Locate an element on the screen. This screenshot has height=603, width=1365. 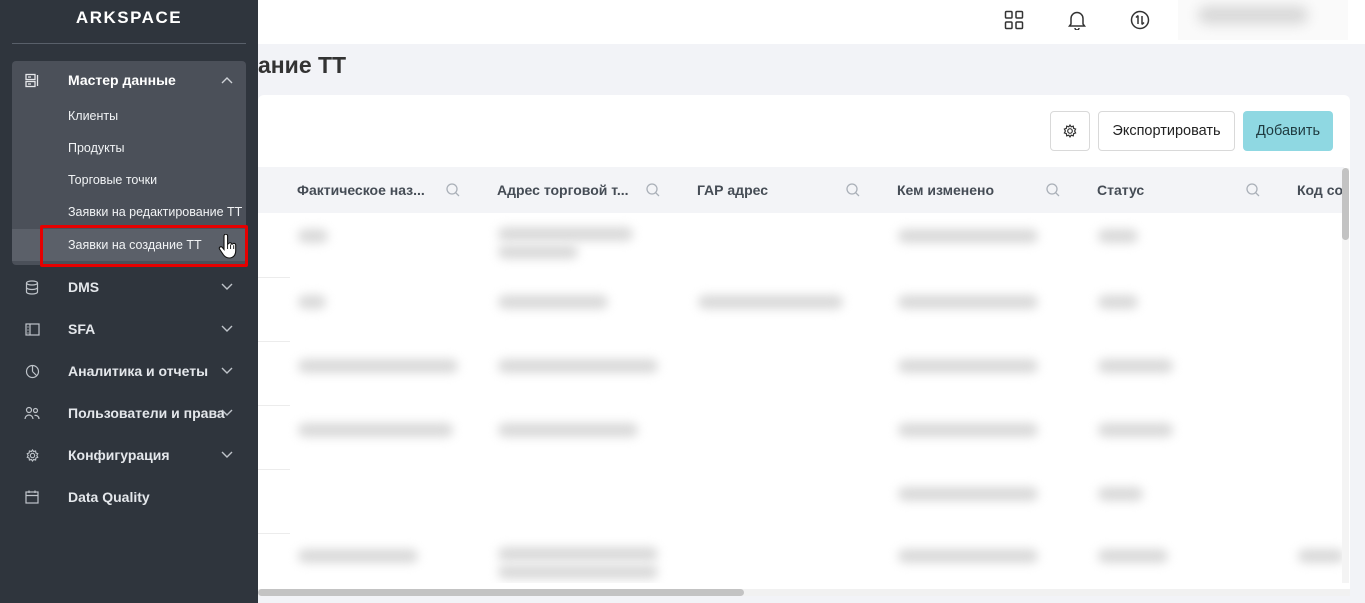
horizontal-scrollbar is located at coordinates (501, 592).